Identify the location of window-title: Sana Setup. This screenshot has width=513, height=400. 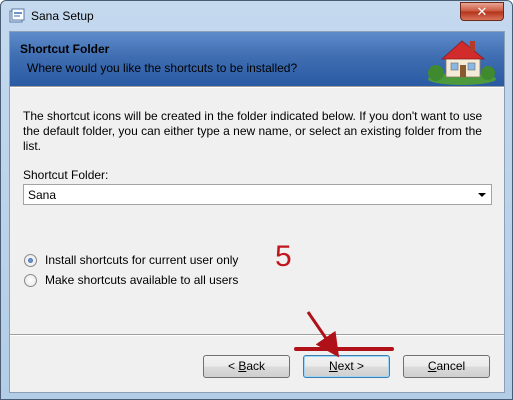
(62, 16).